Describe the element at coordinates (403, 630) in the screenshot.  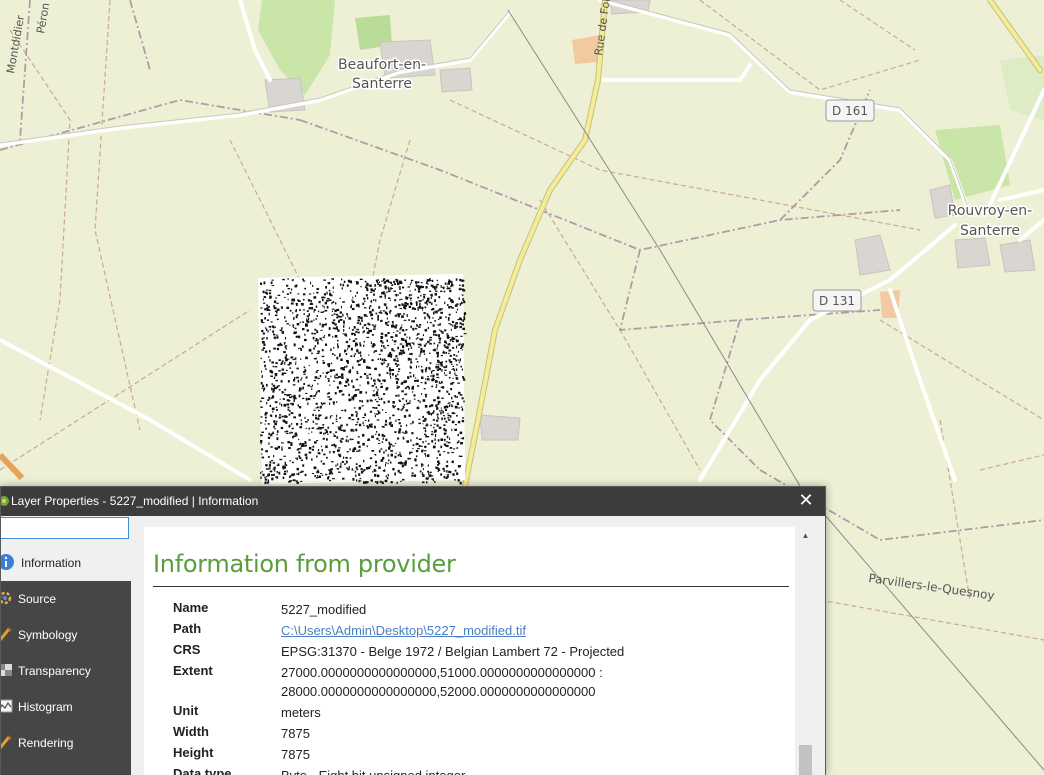
I see `path-link: C:\Users\Admin\Desktop\5227_modified.tif` at that location.